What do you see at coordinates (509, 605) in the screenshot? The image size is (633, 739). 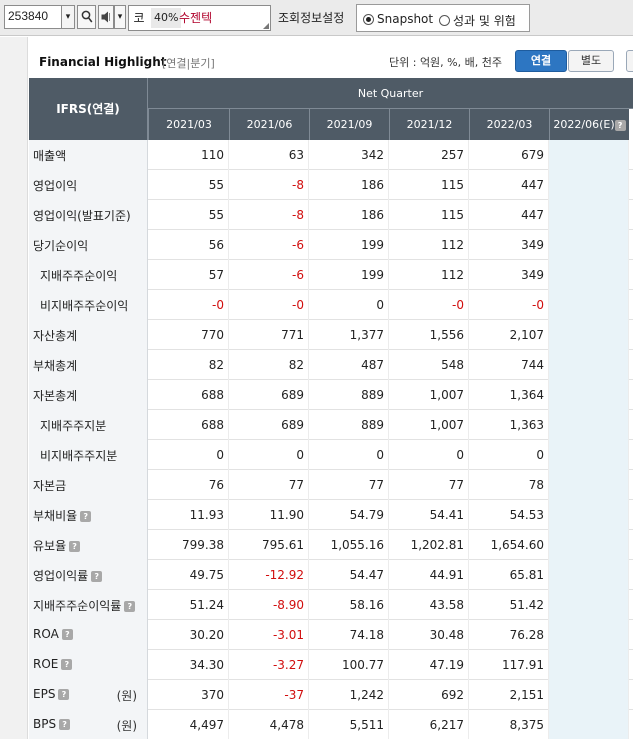 I see `table-cell: 51.42` at bounding box center [509, 605].